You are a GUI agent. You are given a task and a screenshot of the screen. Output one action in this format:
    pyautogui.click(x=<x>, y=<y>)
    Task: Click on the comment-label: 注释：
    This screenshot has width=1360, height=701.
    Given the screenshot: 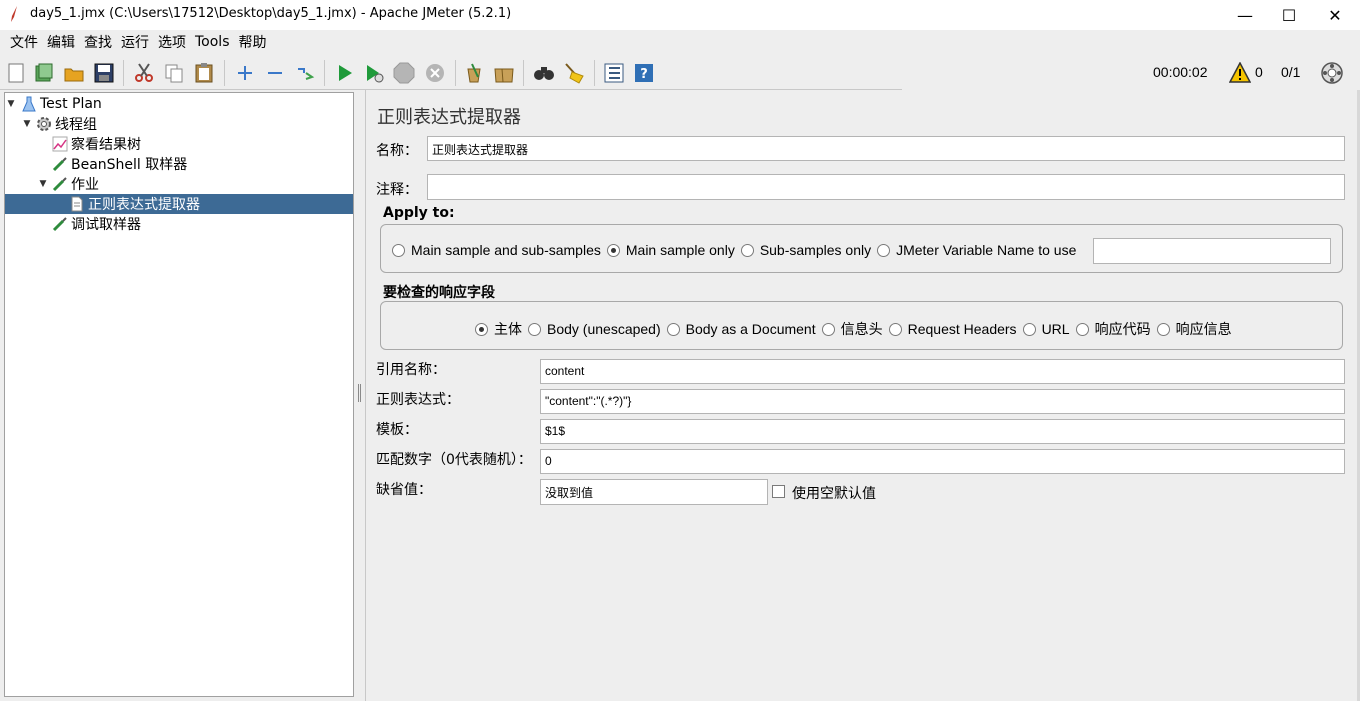 What is the action you would take?
    pyautogui.click(x=397, y=190)
    